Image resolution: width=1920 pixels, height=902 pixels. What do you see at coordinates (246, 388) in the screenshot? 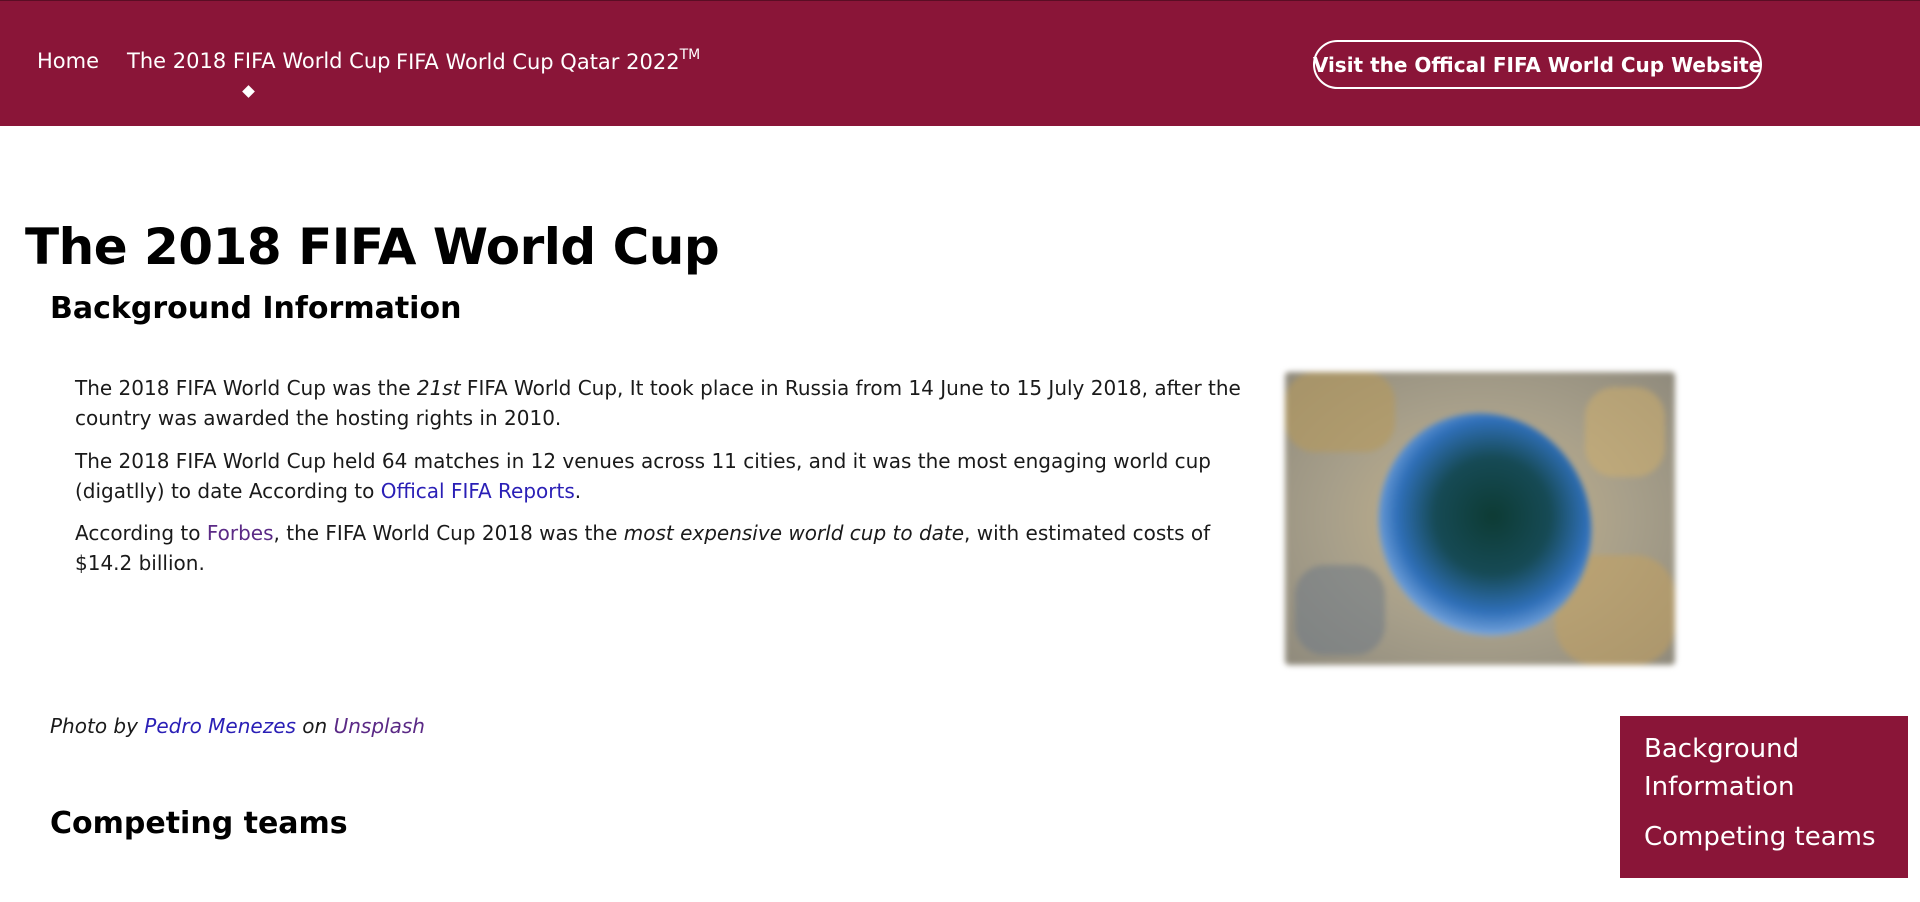
I see `paragraph-text: The 2018 FIFA World Cup was the` at bounding box center [246, 388].